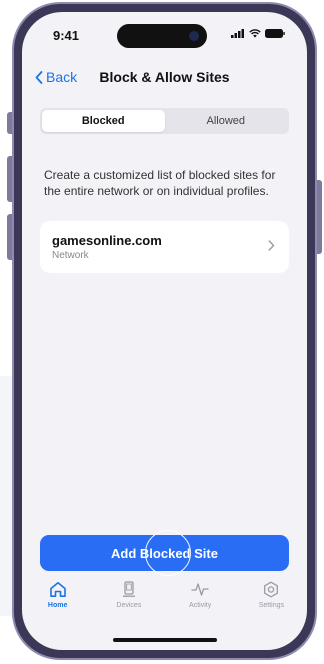 Image resolution: width=324 pixels, height=664 pixels. I want to click on home-indicator, so click(164, 640).